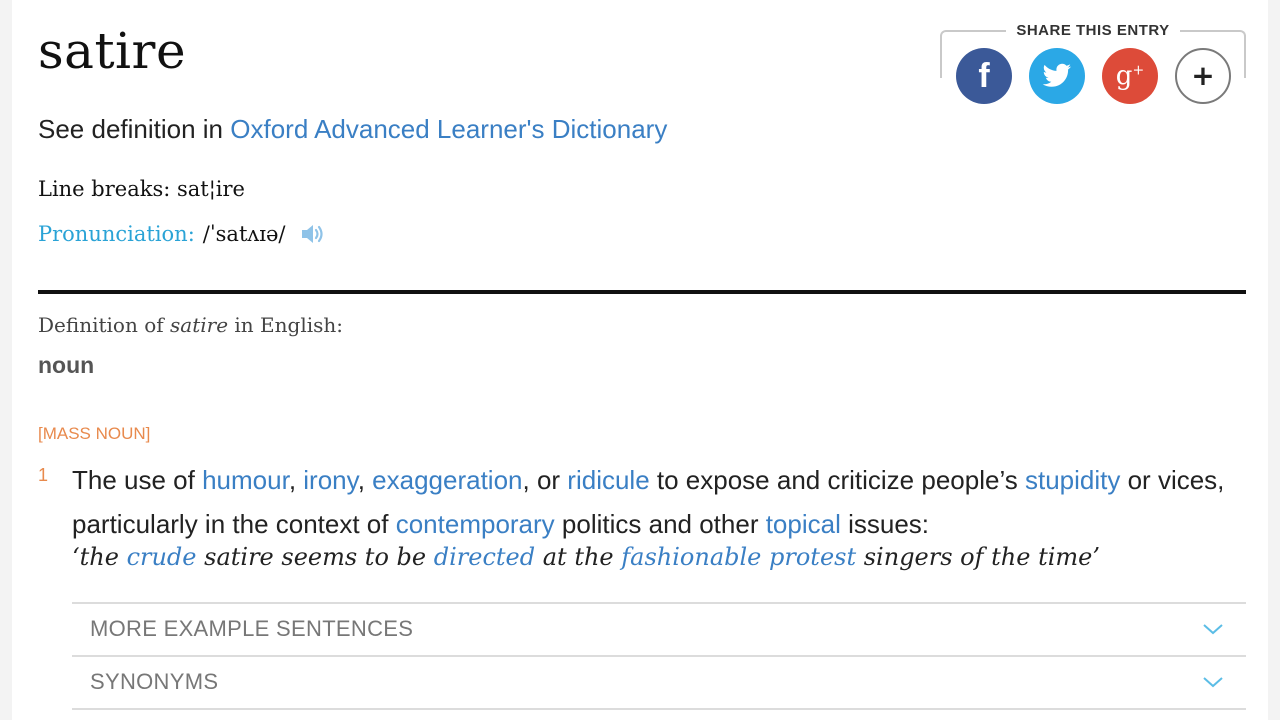 Image resolution: width=1280 pixels, height=720 pixels. What do you see at coordinates (837, 480) in the screenshot?
I see `text-run: to expose and criticize people’s` at bounding box center [837, 480].